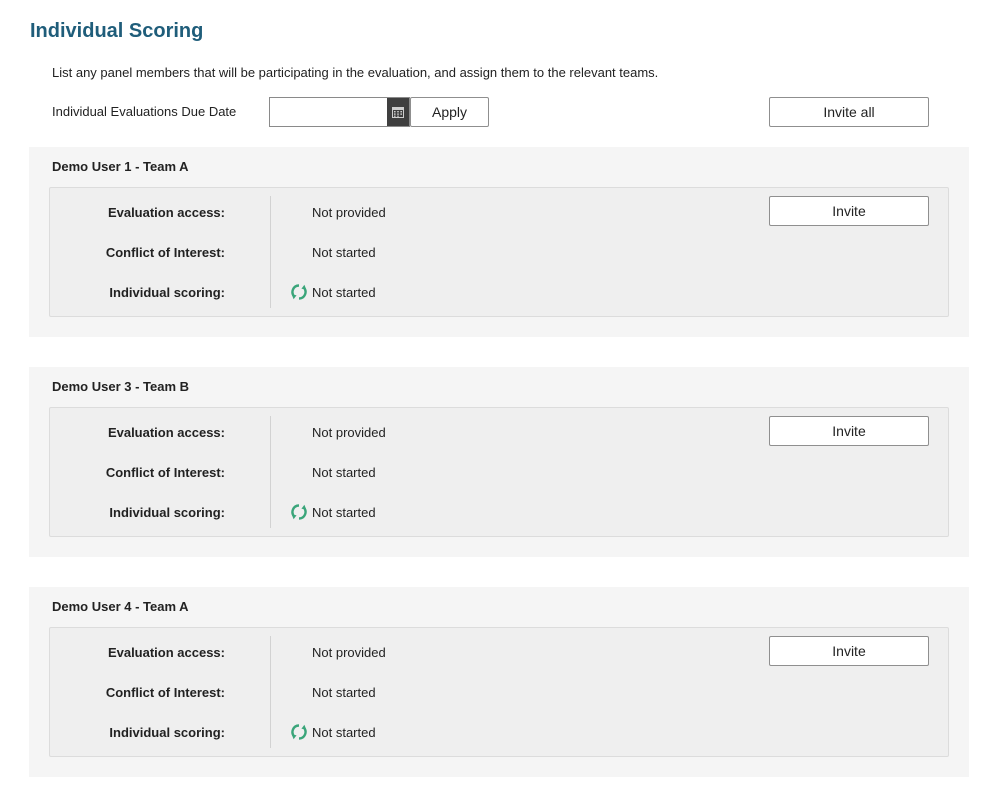 The width and height of the screenshot is (996, 795). I want to click on member-title: Demo User 4 - Team A, so click(120, 606).